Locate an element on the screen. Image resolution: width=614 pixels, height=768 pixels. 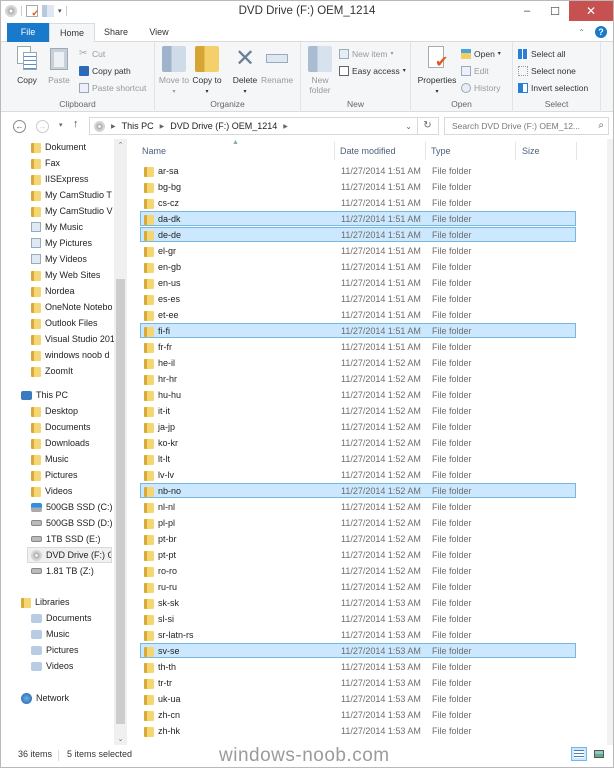
tab-share: Share is located at coordinates (116, 32).